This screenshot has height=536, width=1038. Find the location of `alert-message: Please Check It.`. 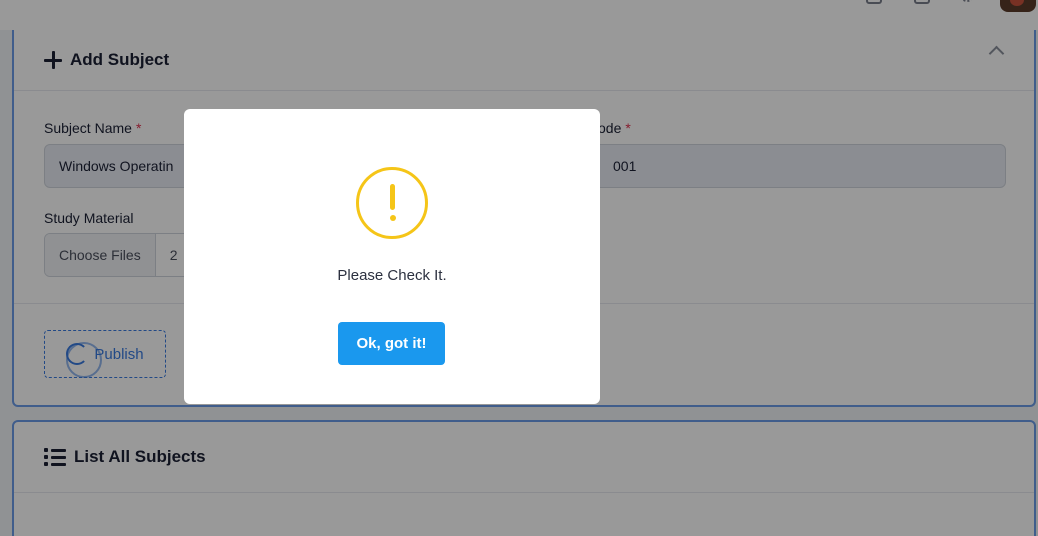

alert-message: Please Check It. is located at coordinates (392, 275).